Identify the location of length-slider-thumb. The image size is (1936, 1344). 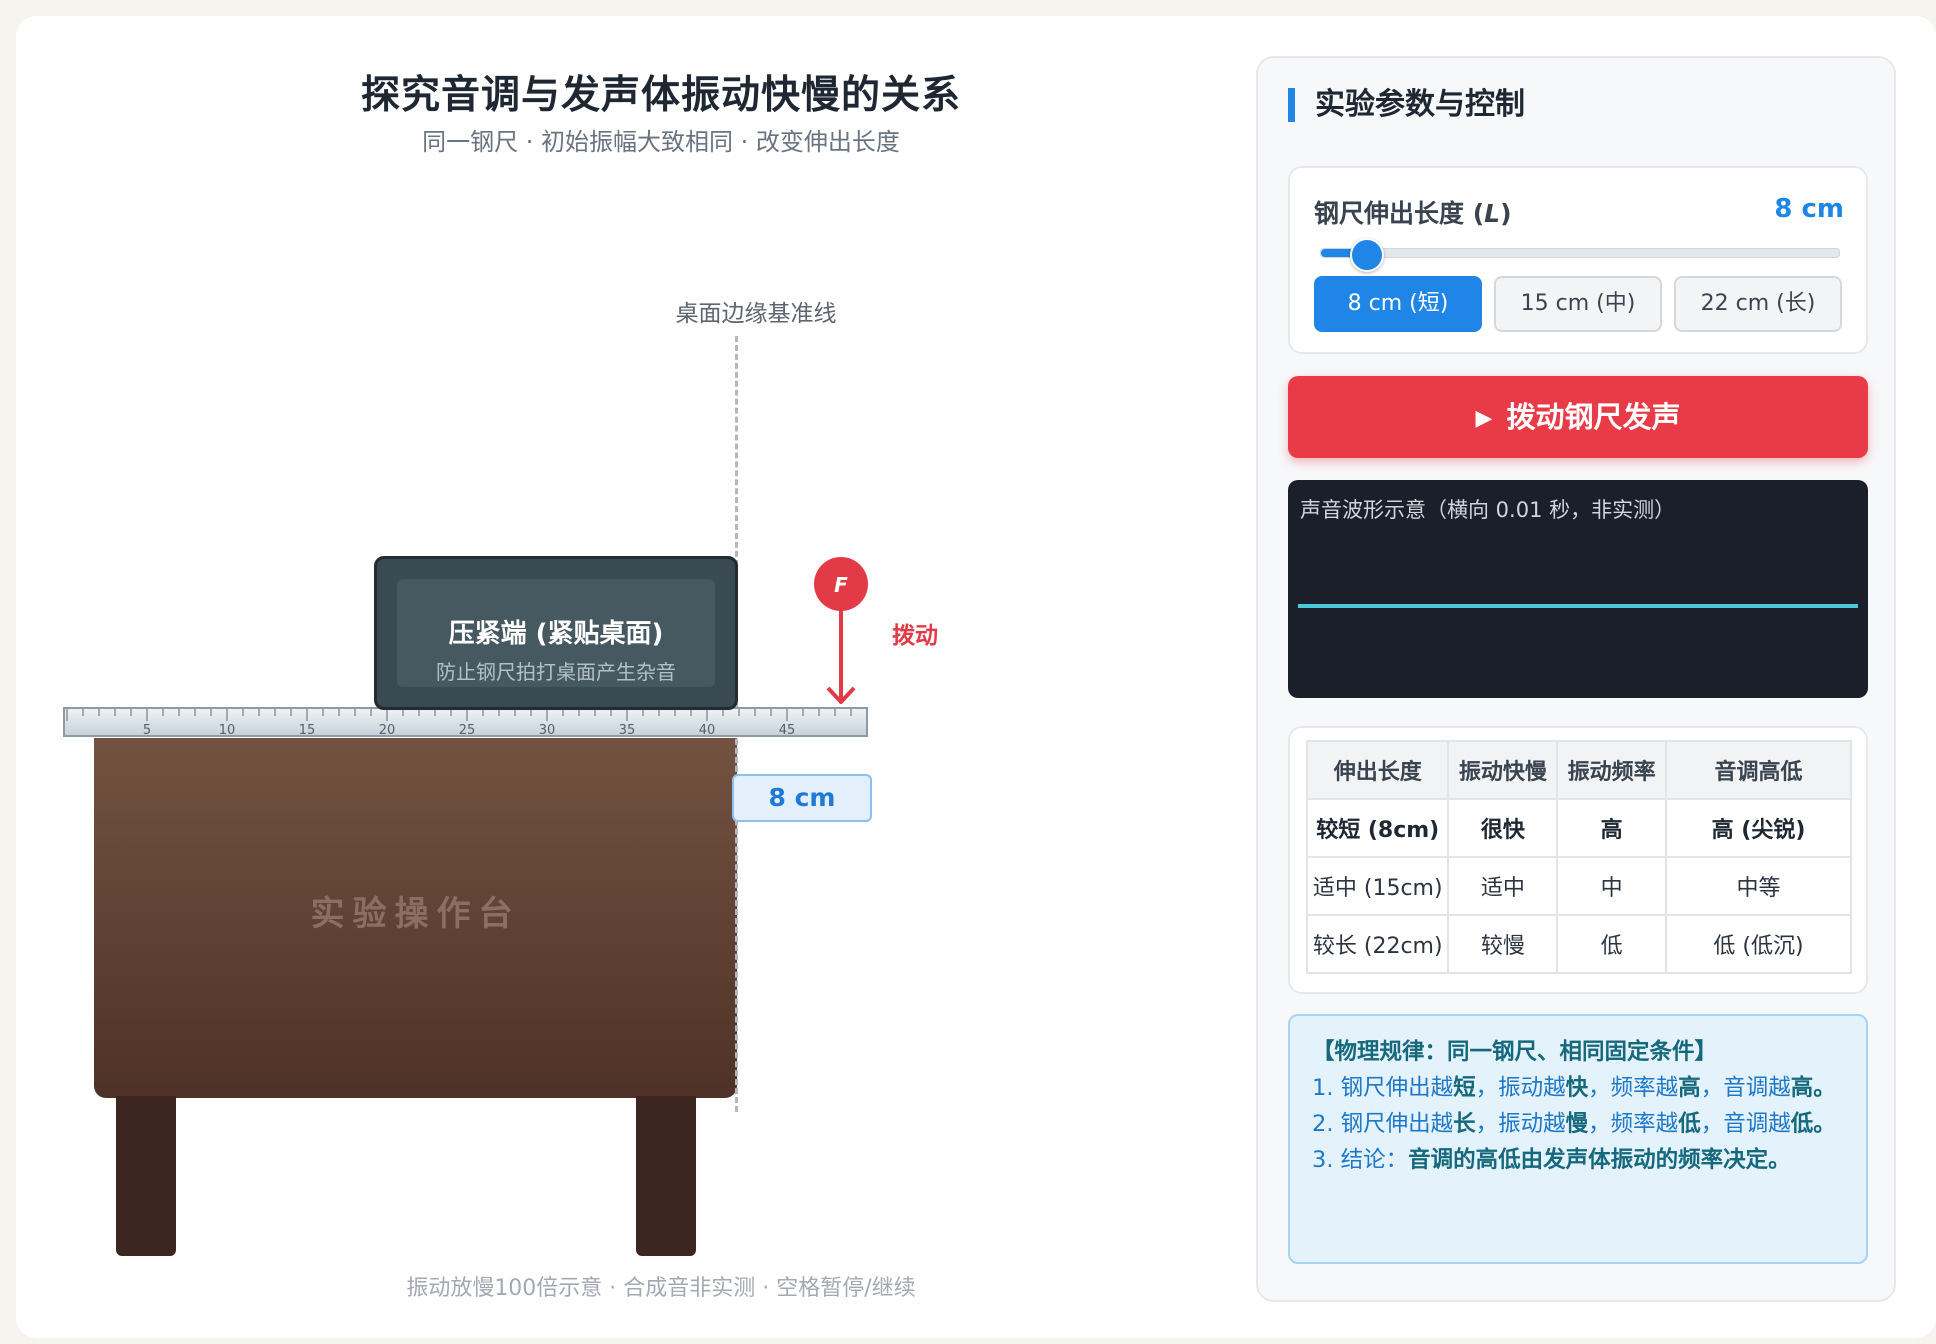
(1367, 255).